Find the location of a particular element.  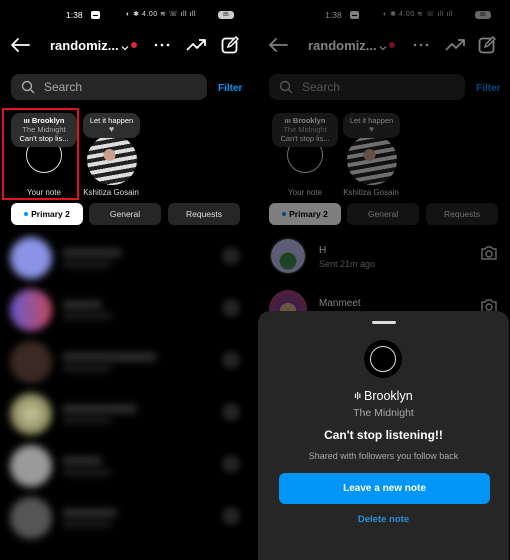

sheet-song-title: Brooklyn is located at coordinates (388, 396).